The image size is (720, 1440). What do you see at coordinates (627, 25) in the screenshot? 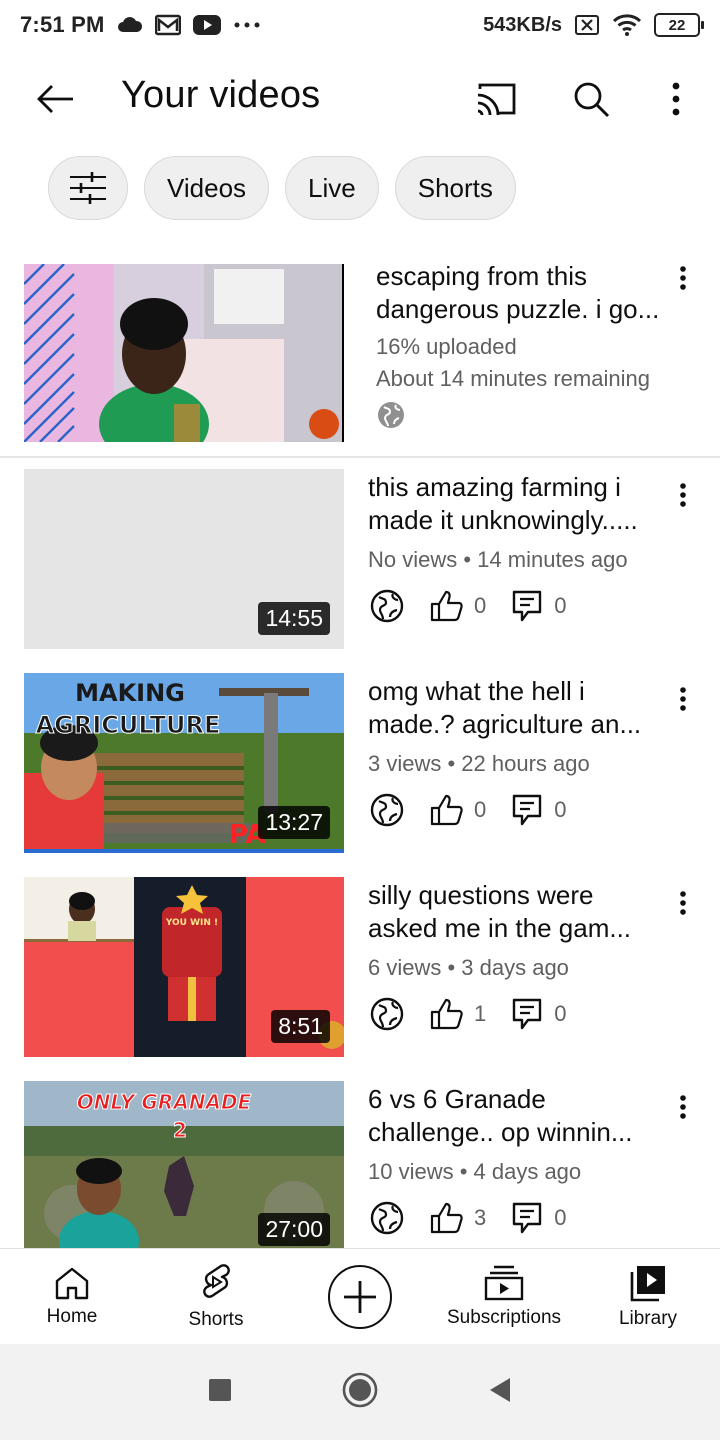
I see `wifi-icon` at bounding box center [627, 25].